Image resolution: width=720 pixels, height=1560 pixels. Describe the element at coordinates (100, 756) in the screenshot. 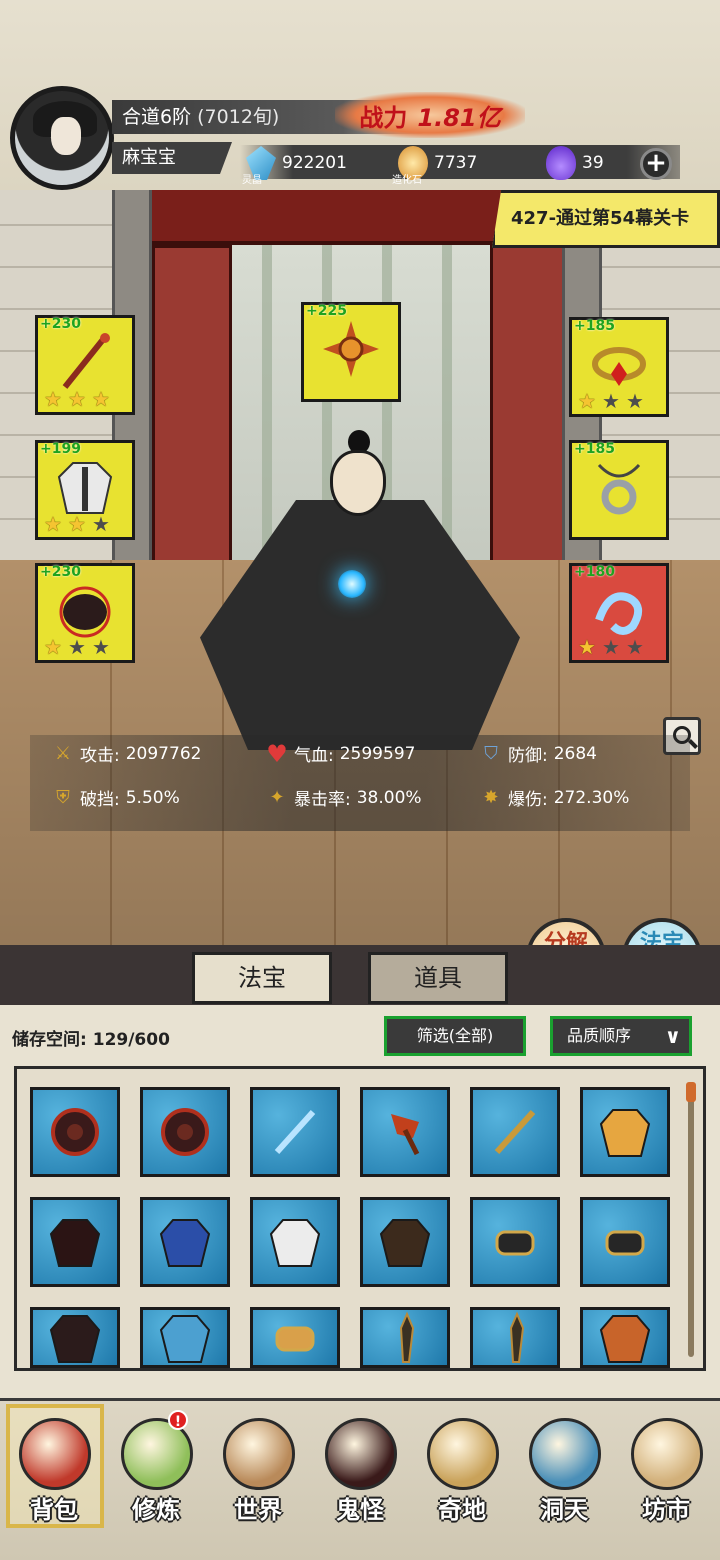

I see `stat-label: 攻击:` at that location.